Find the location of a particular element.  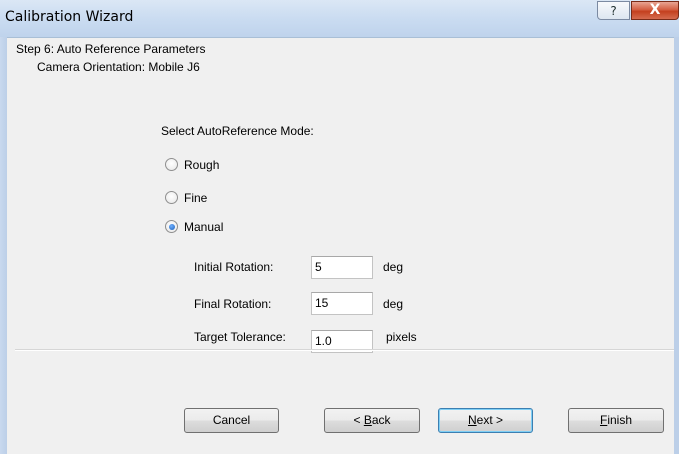

back-button: < Back is located at coordinates (372, 420).